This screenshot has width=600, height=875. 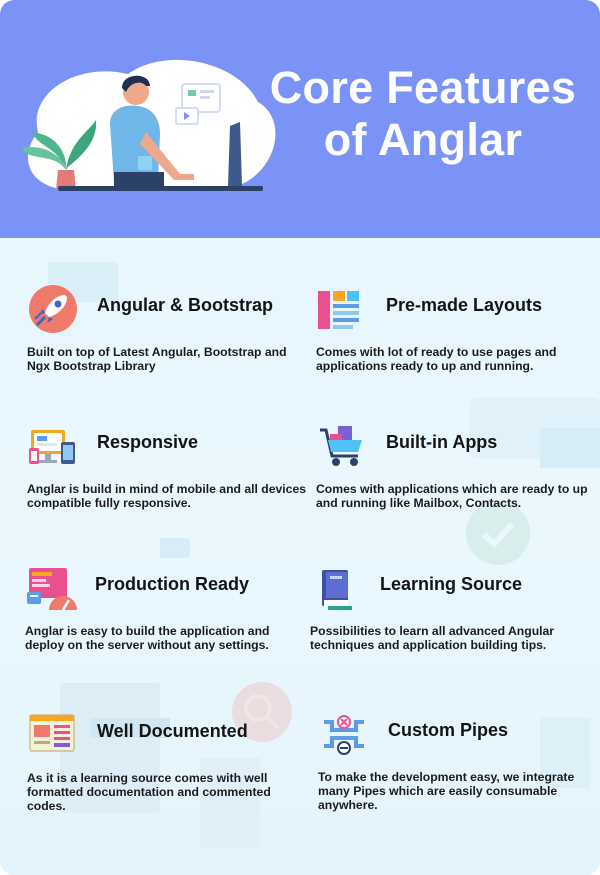 I want to click on title-line-1: Core Features, so click(x=423, y=87).